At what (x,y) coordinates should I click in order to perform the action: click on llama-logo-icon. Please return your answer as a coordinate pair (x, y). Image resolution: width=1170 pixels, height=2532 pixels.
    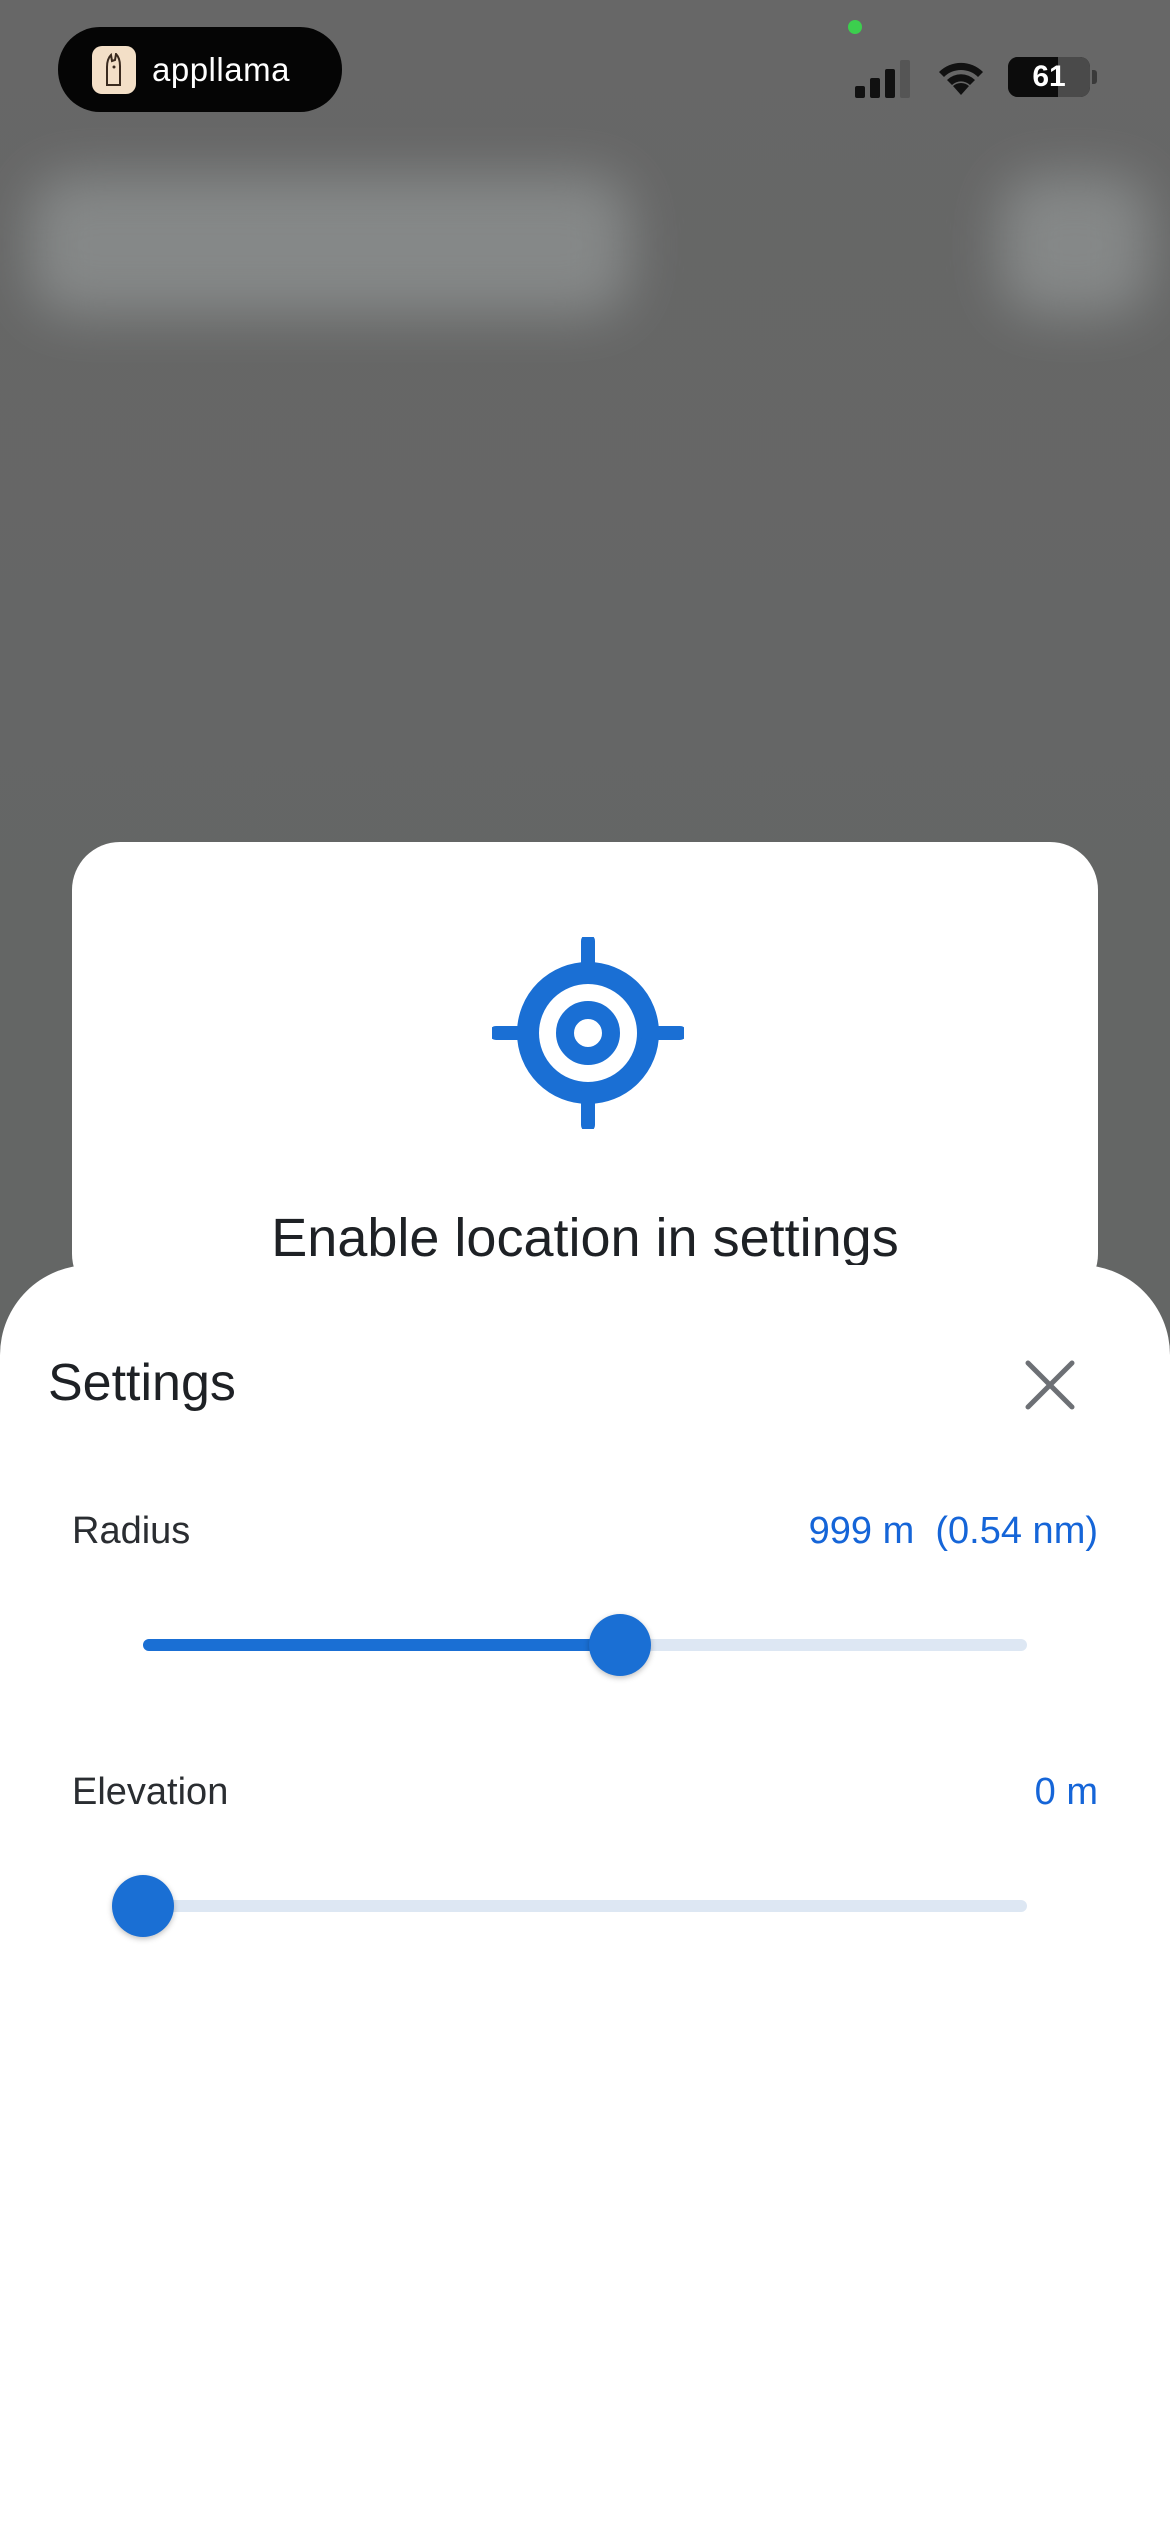
    Looking at the image, I should click on (114, 69).